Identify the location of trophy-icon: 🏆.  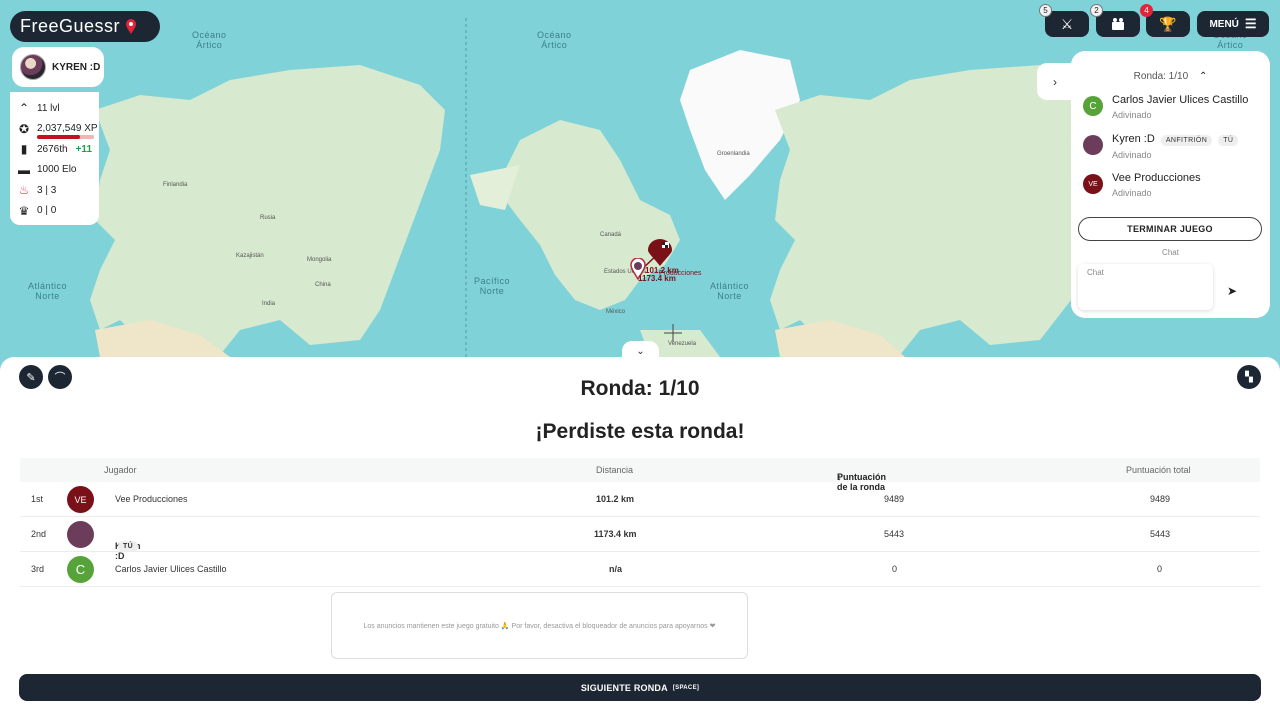
(1168, 23).